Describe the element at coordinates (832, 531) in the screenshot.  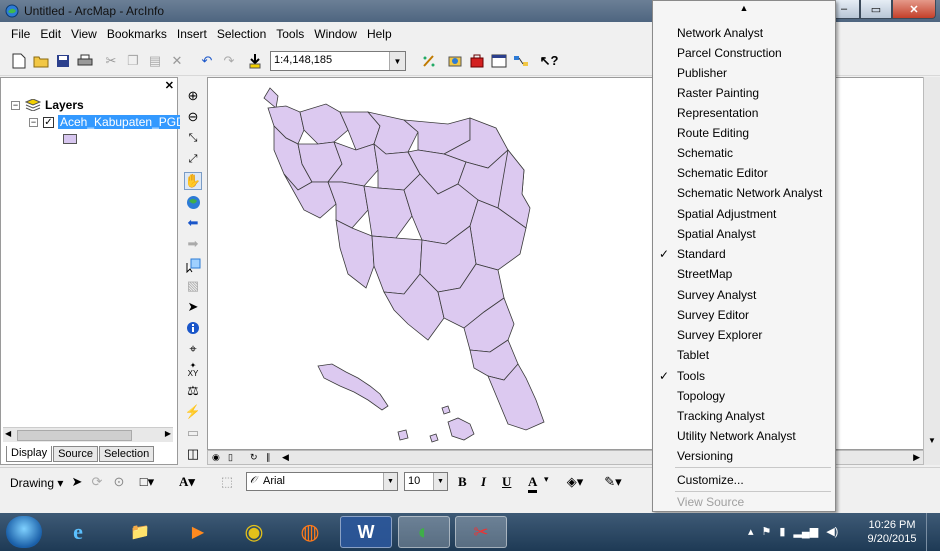
I see `volume-icon: ◀)` at that location.